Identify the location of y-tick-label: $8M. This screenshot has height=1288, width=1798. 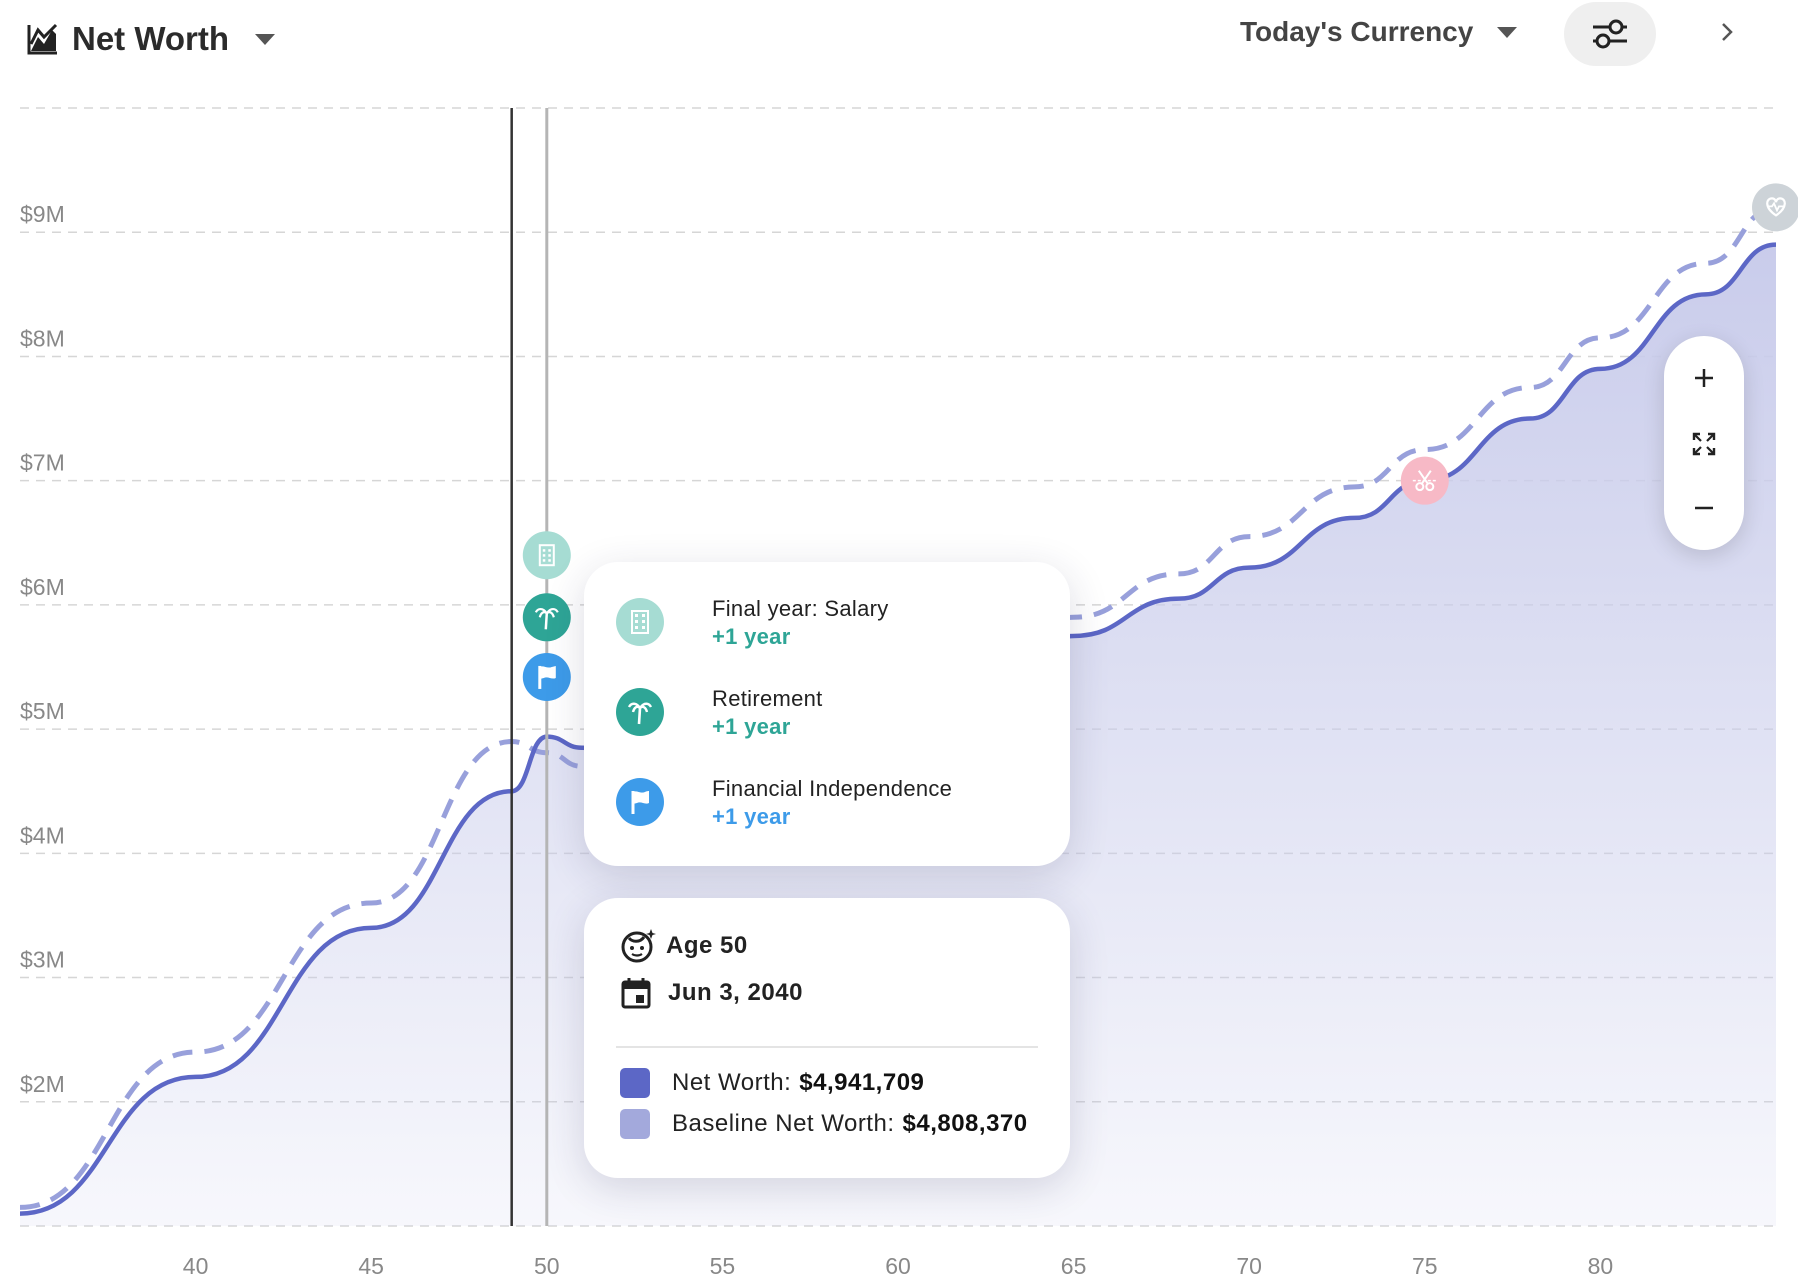
(42, 338).